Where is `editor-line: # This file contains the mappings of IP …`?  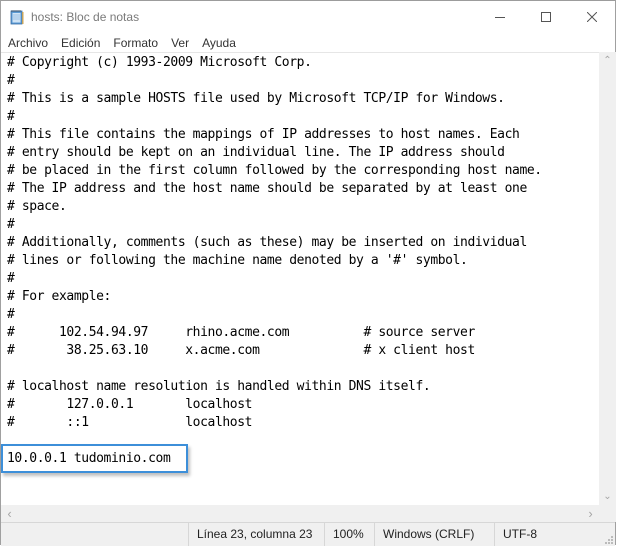 editor-line: # This file contains the mappings of IP … is located at coordinates (274, 135).